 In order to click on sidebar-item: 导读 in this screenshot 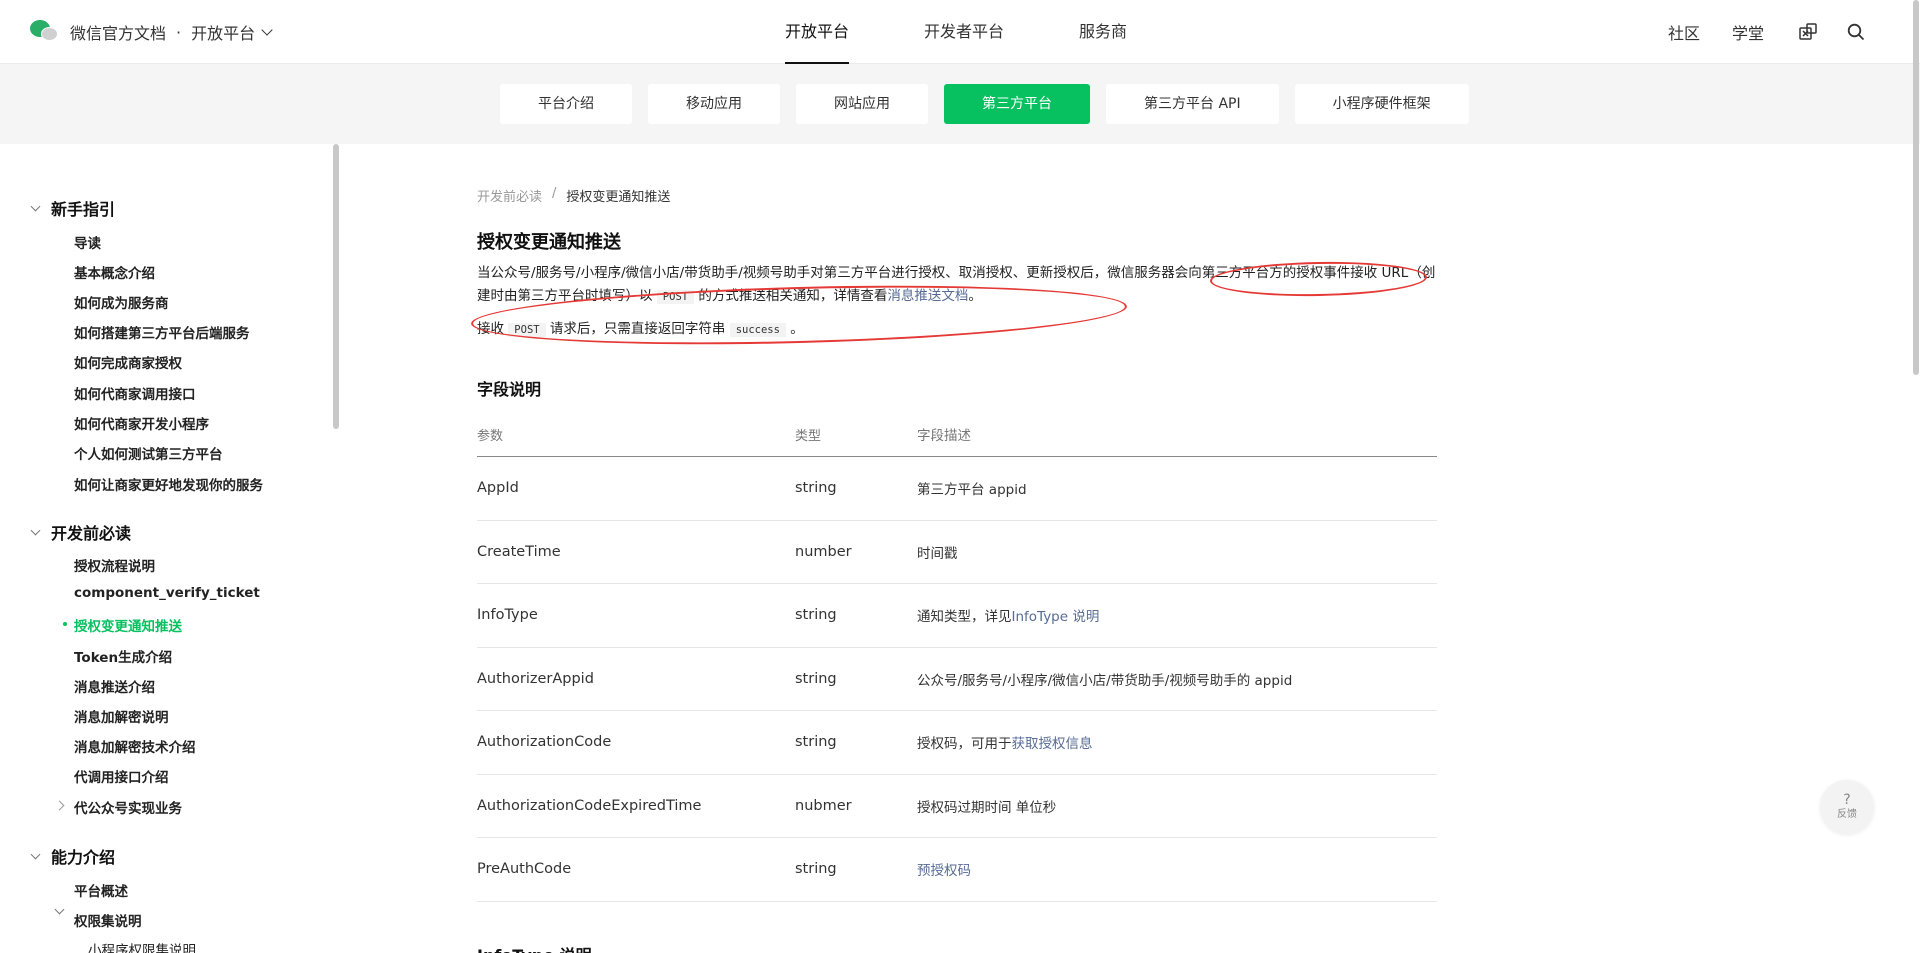, I will do `click(87, 242)`.